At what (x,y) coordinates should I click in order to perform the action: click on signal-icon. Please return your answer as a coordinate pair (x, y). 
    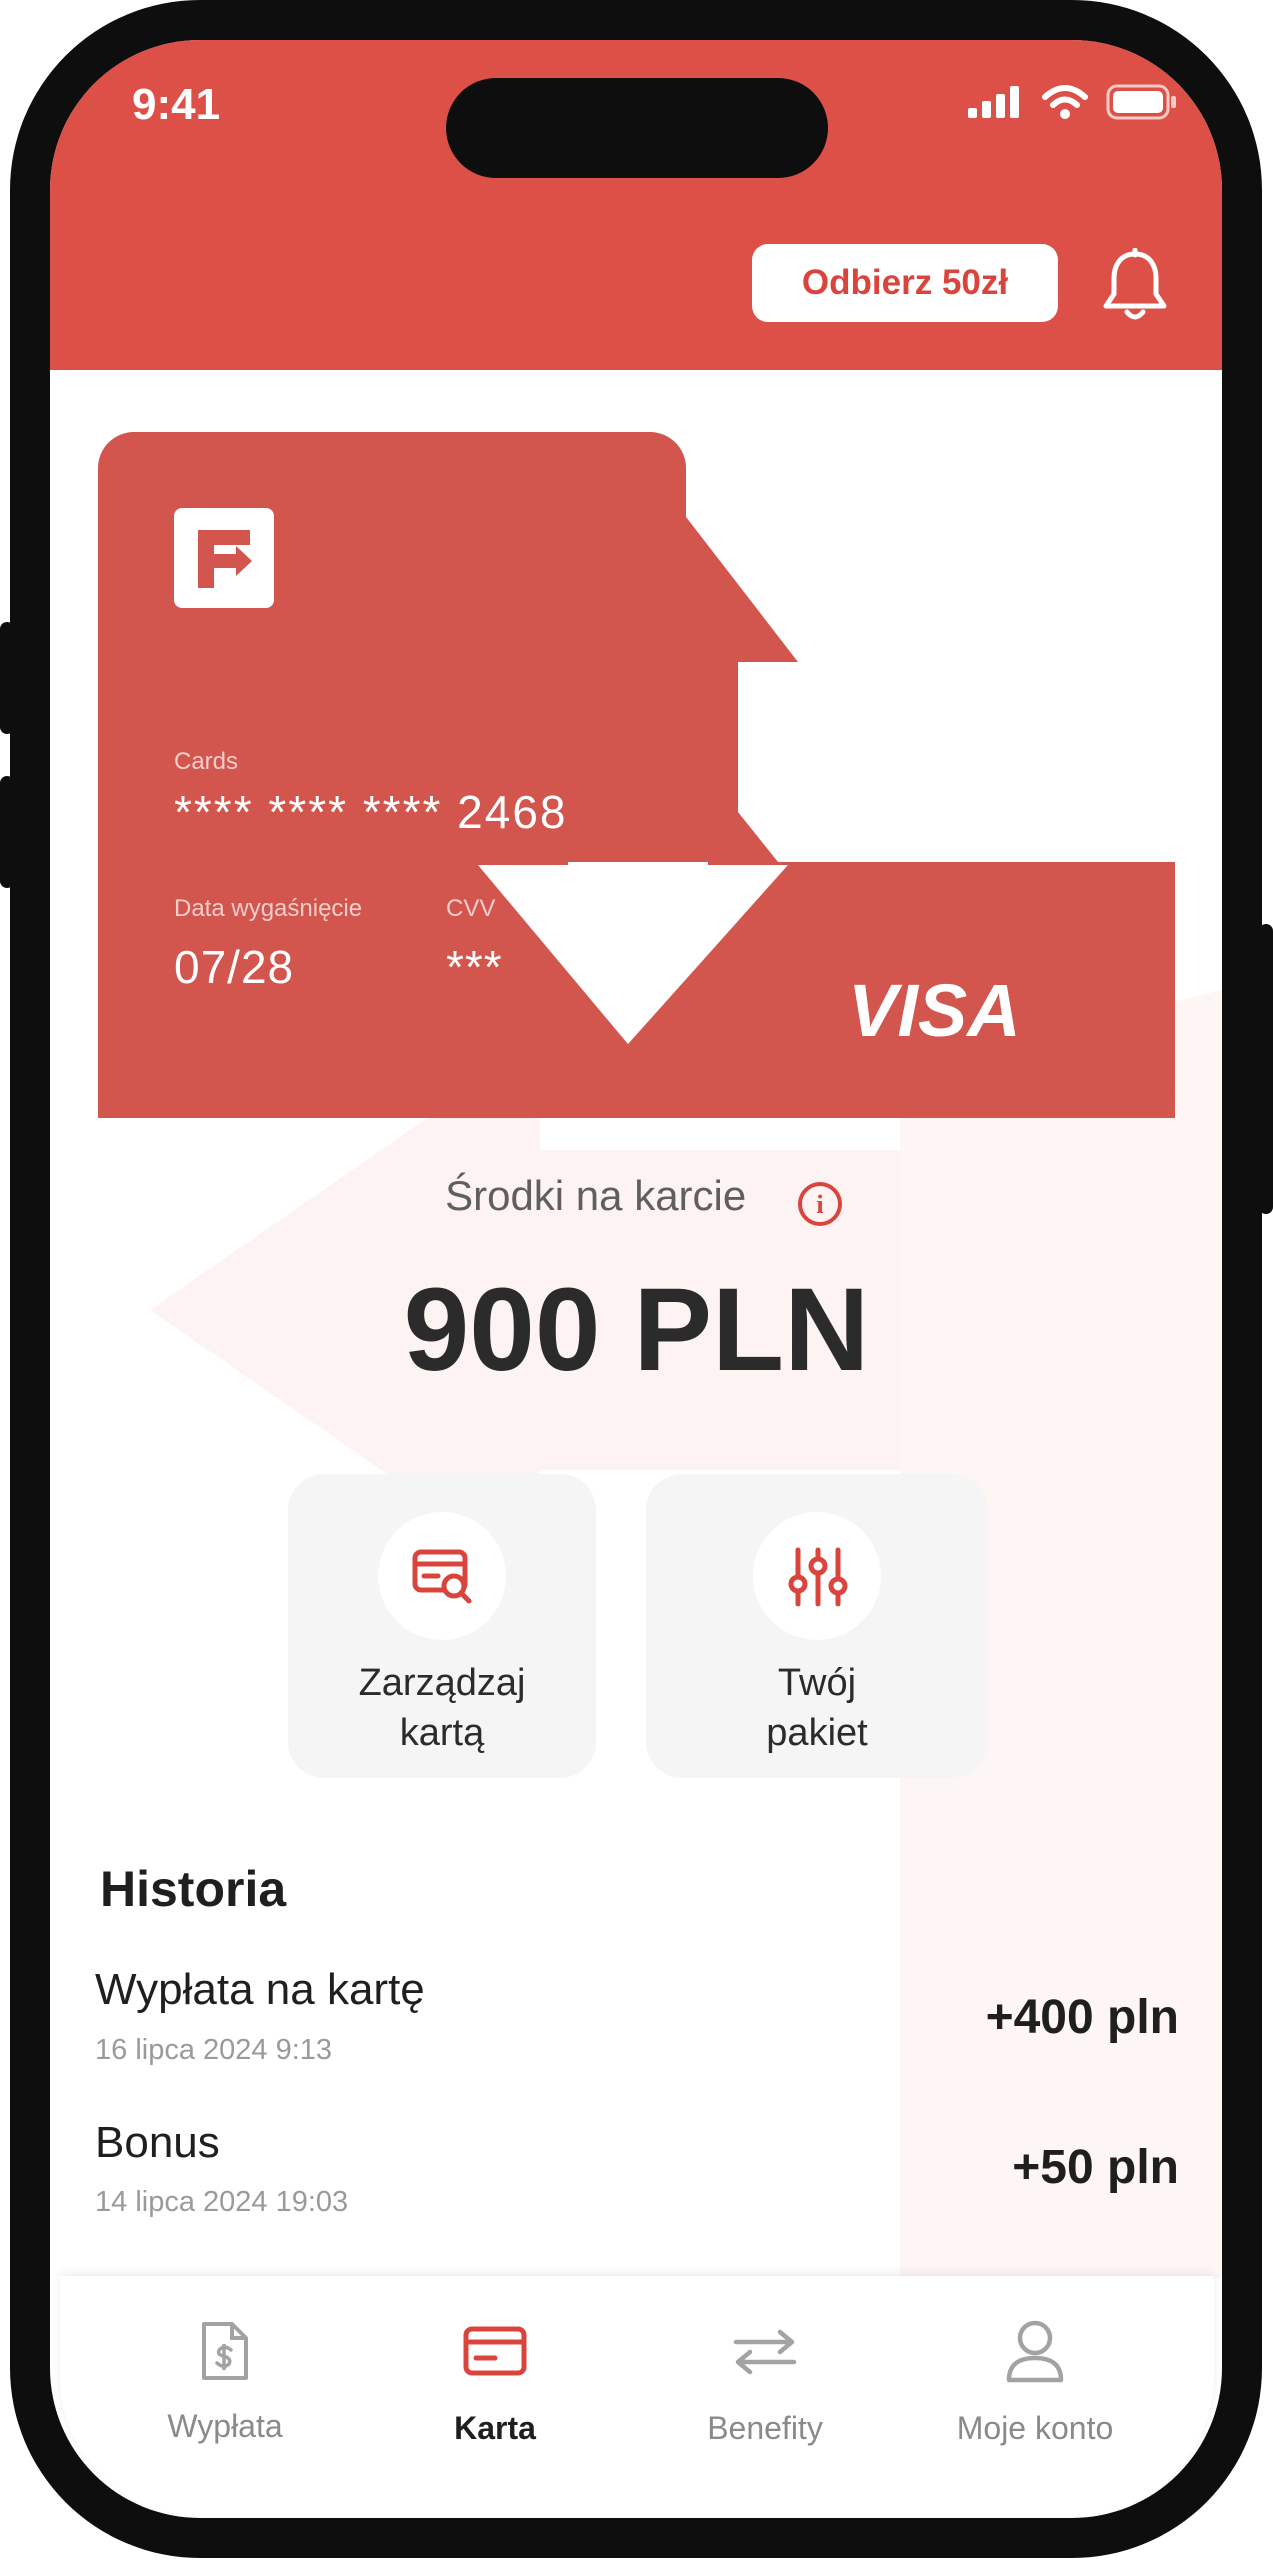
    Looking at the image, I should click on (993, 102).